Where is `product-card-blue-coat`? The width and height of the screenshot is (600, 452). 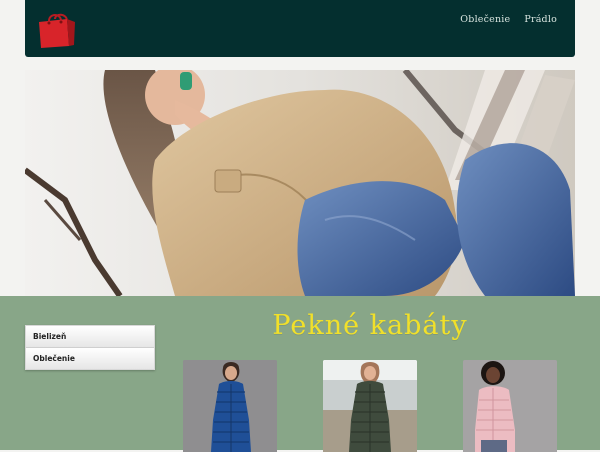
product-card-blue-coat is located at coordinates (230, 406).